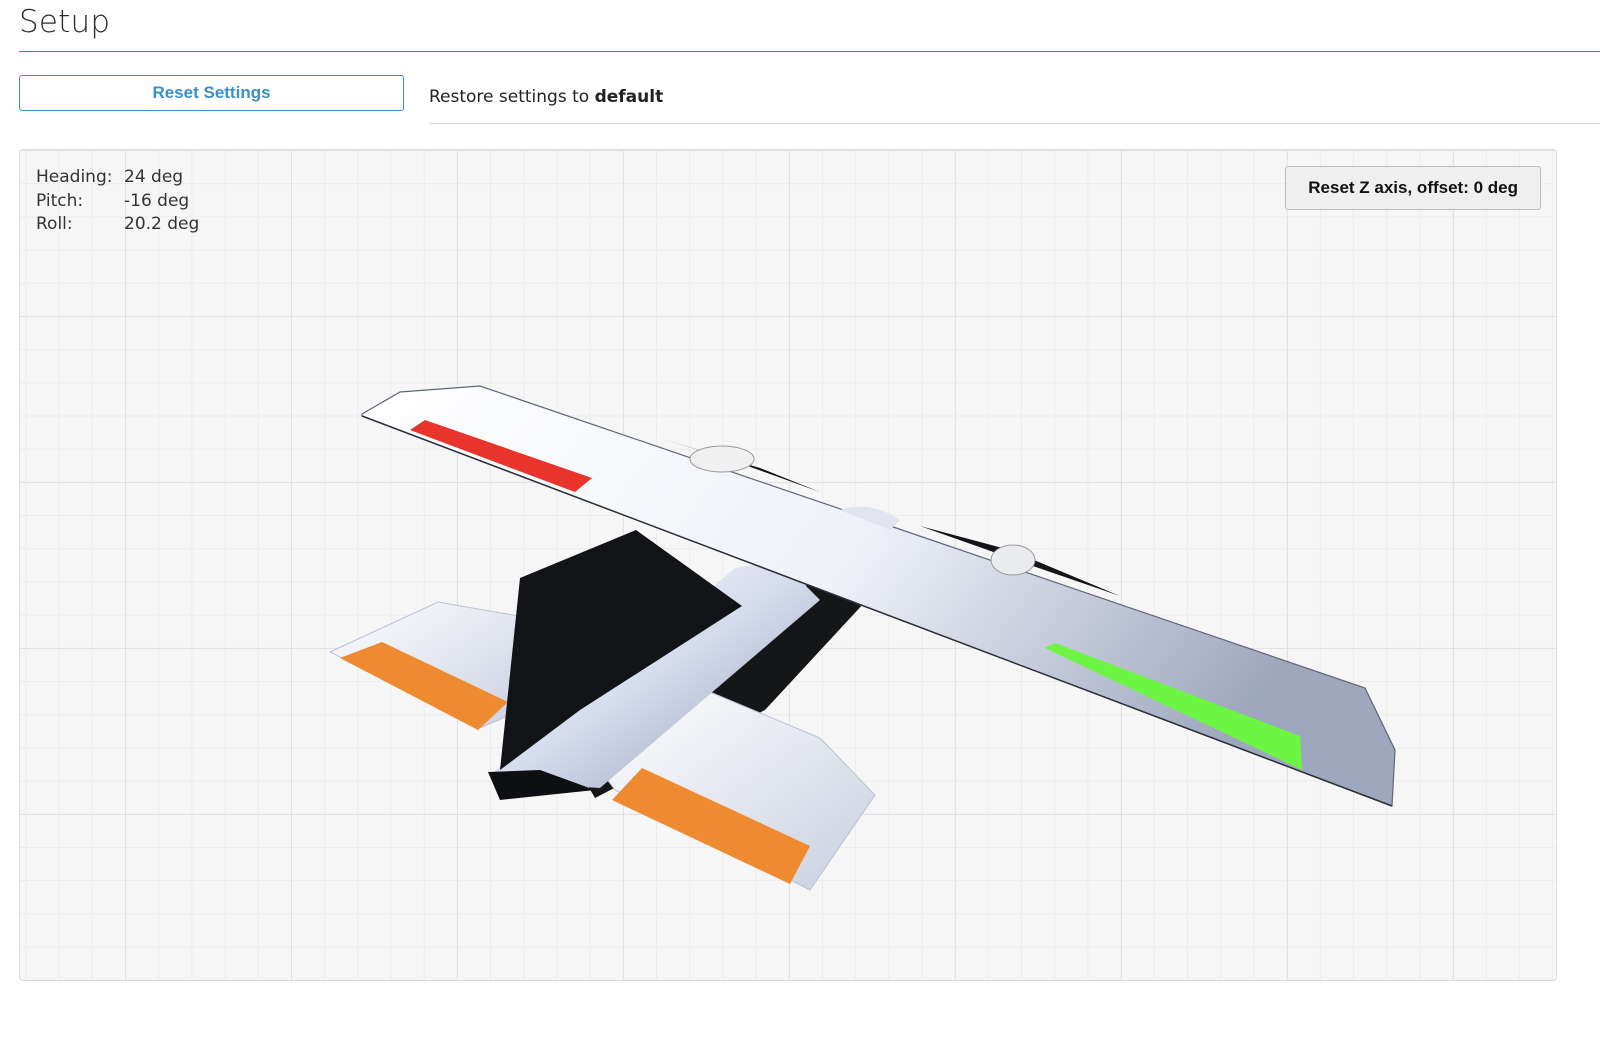  What do you see at coordinates (509, 97) in the screenshot?
I see `restore-prefix: Restore settings to` at bounding box center [509, 97].